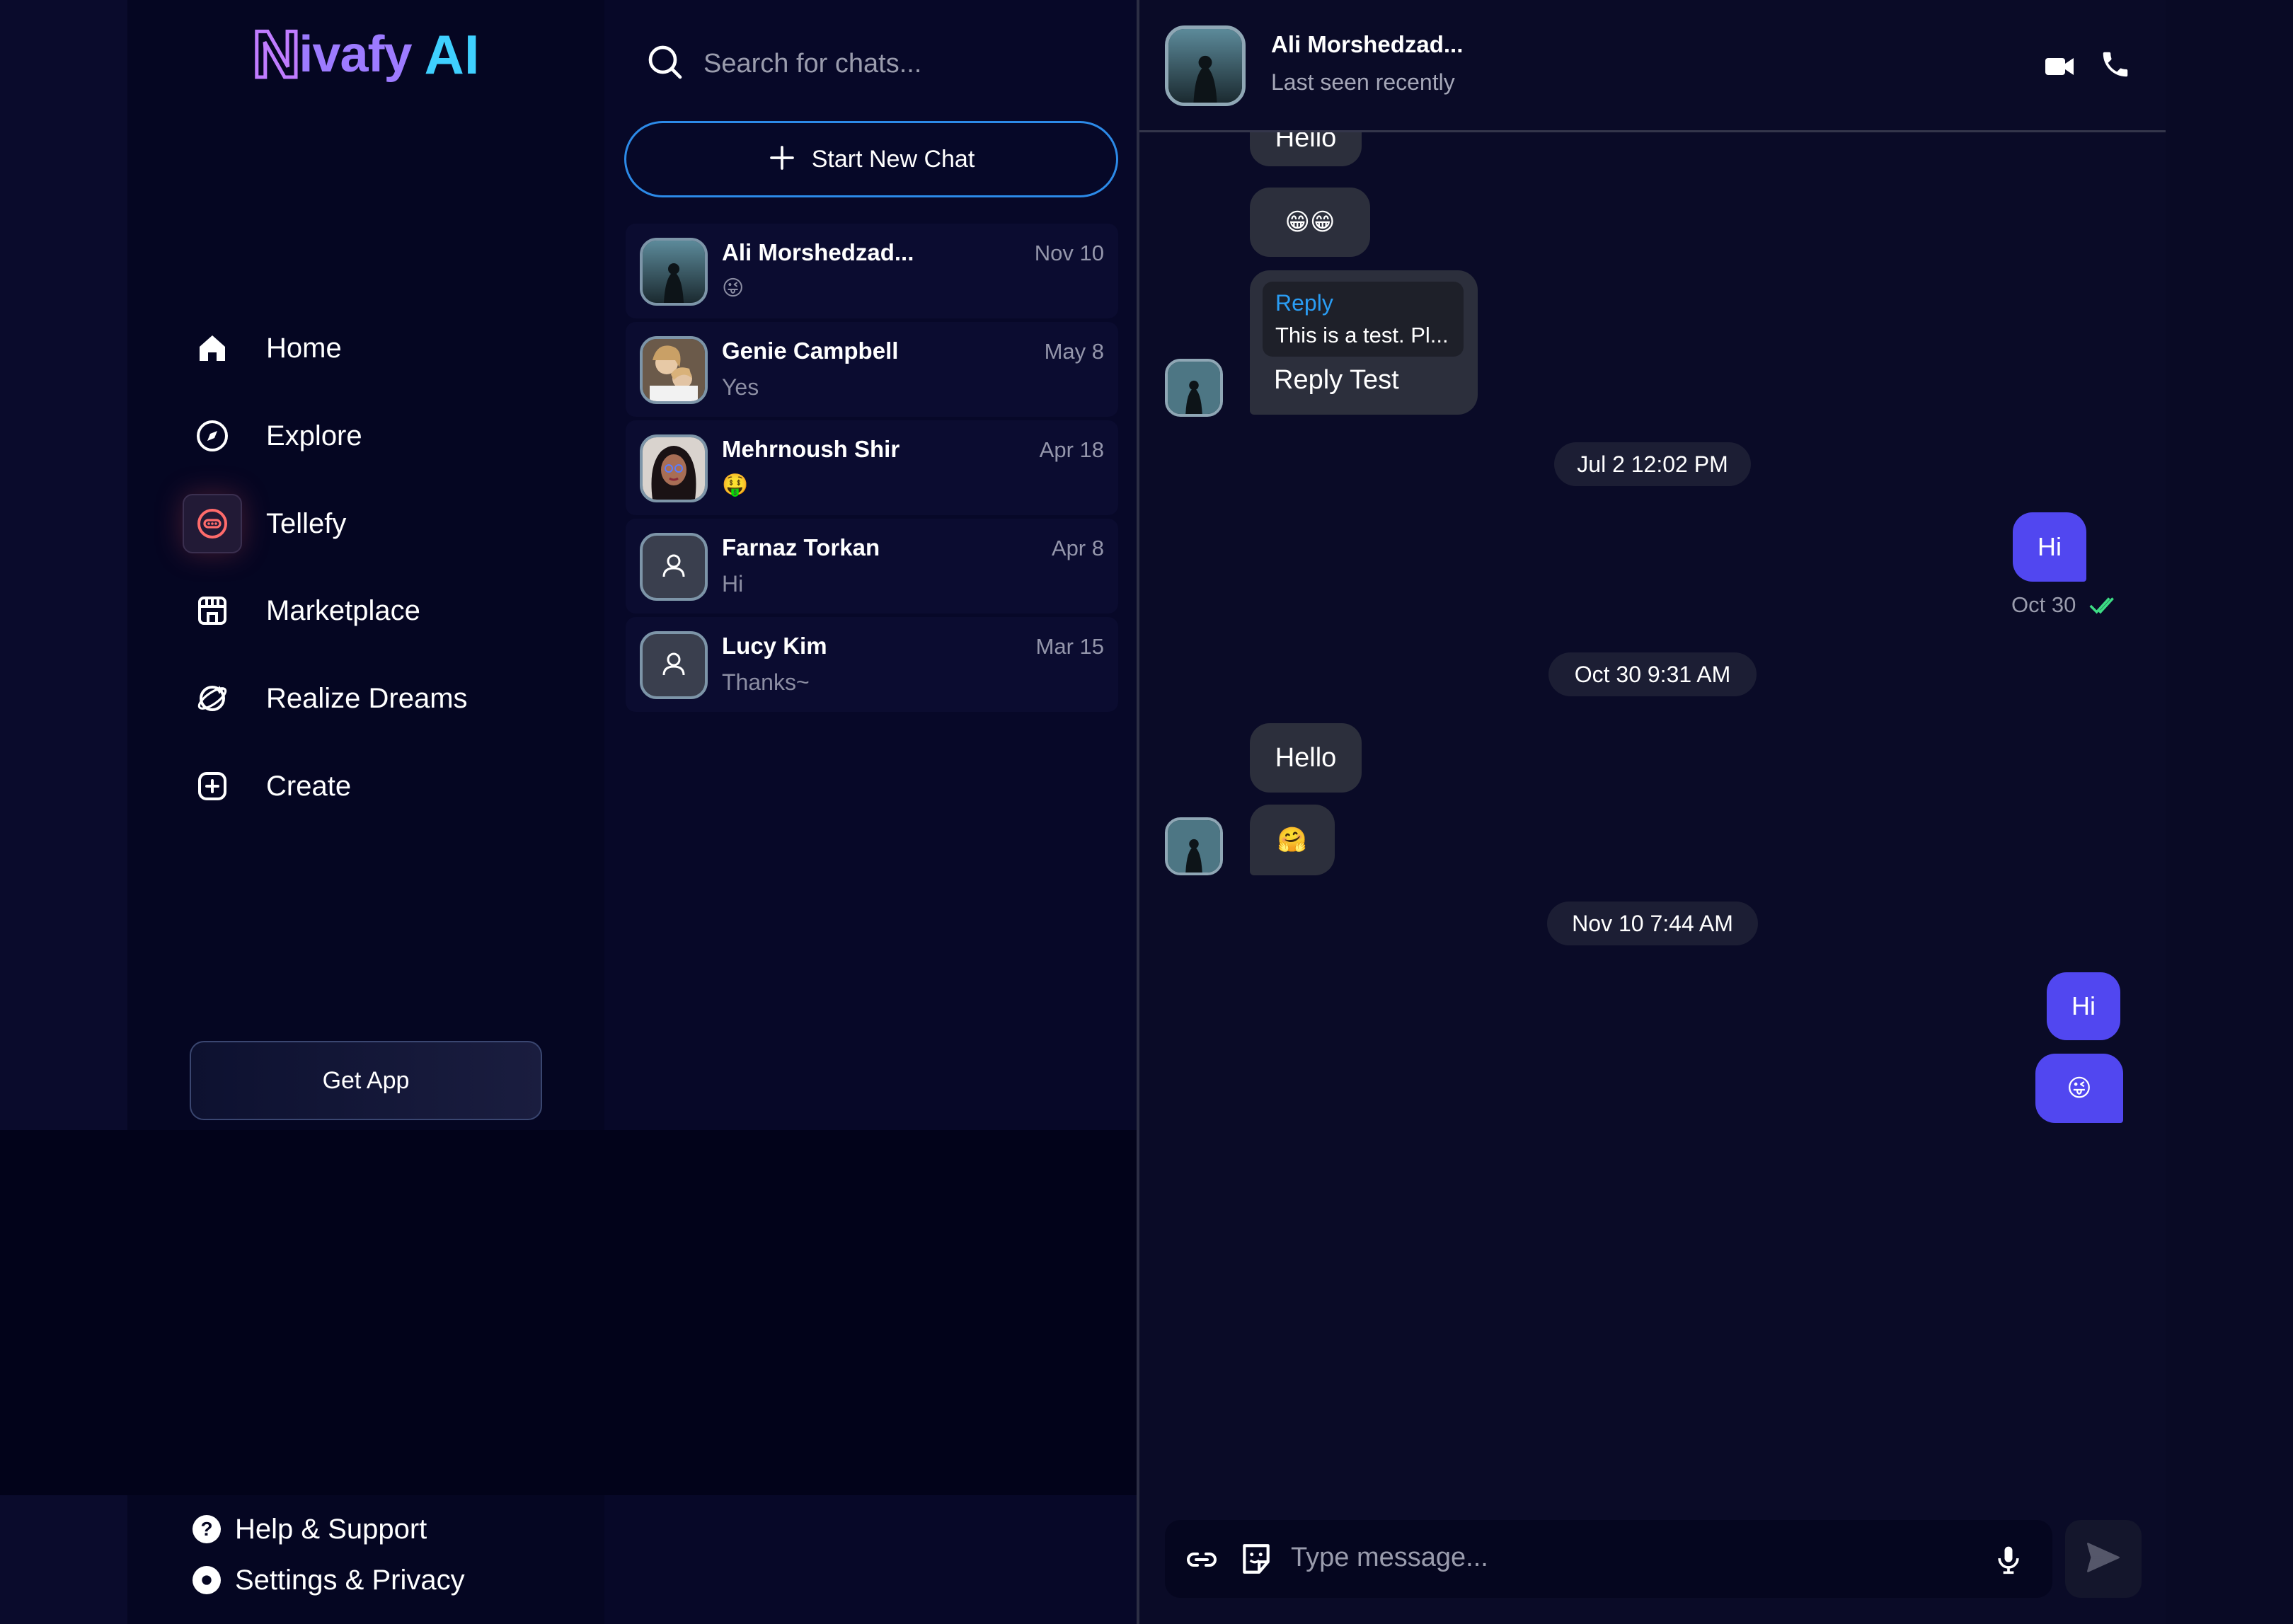 This screenshot has height=1624, width=2293. Describe the element at coordinates (1077, 548) in the screenshot. I see `chat-date: Apr 8` at that location.